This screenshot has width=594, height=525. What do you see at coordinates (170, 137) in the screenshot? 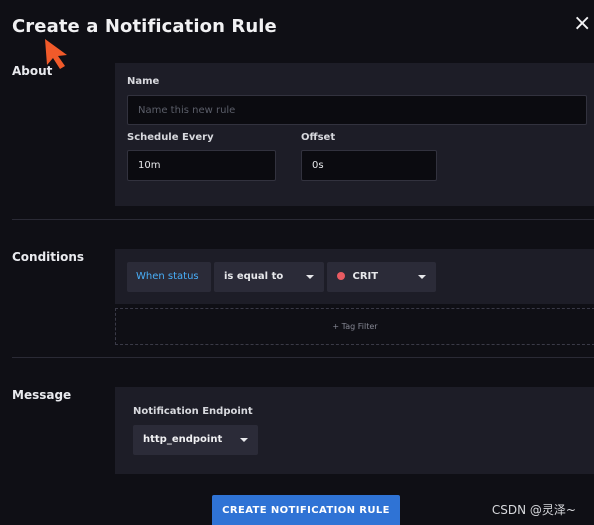
I see `schedule-every-label: Schedule Every` at bounding box center [170, 137].